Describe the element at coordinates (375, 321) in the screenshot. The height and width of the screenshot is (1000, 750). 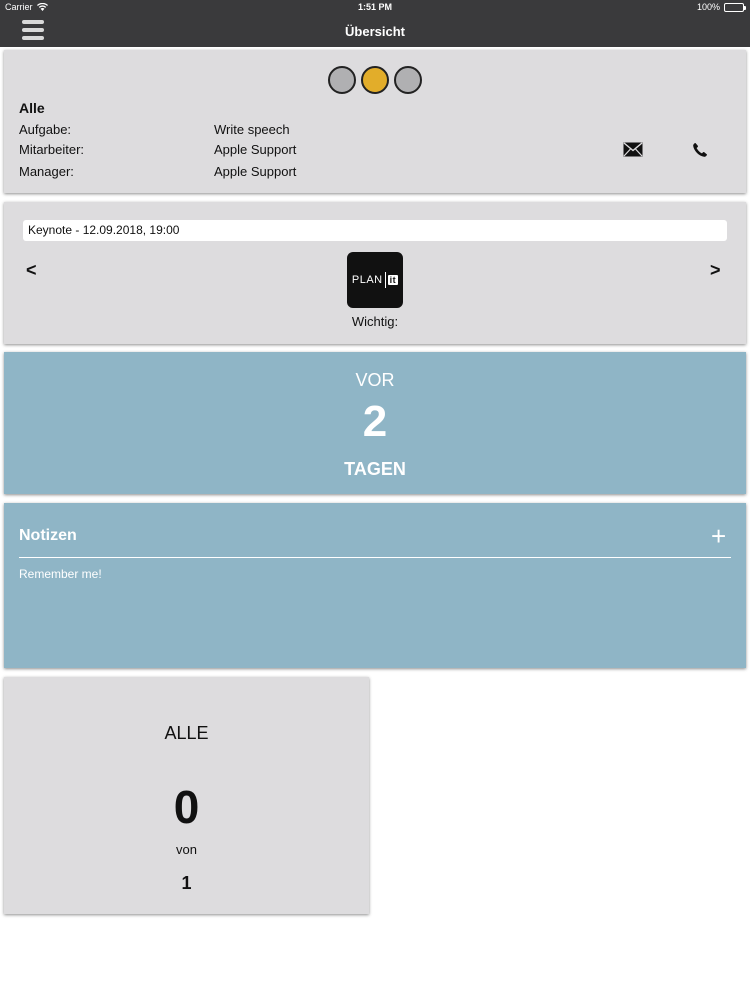
I see `importance-label: Wichtig:` at that location.